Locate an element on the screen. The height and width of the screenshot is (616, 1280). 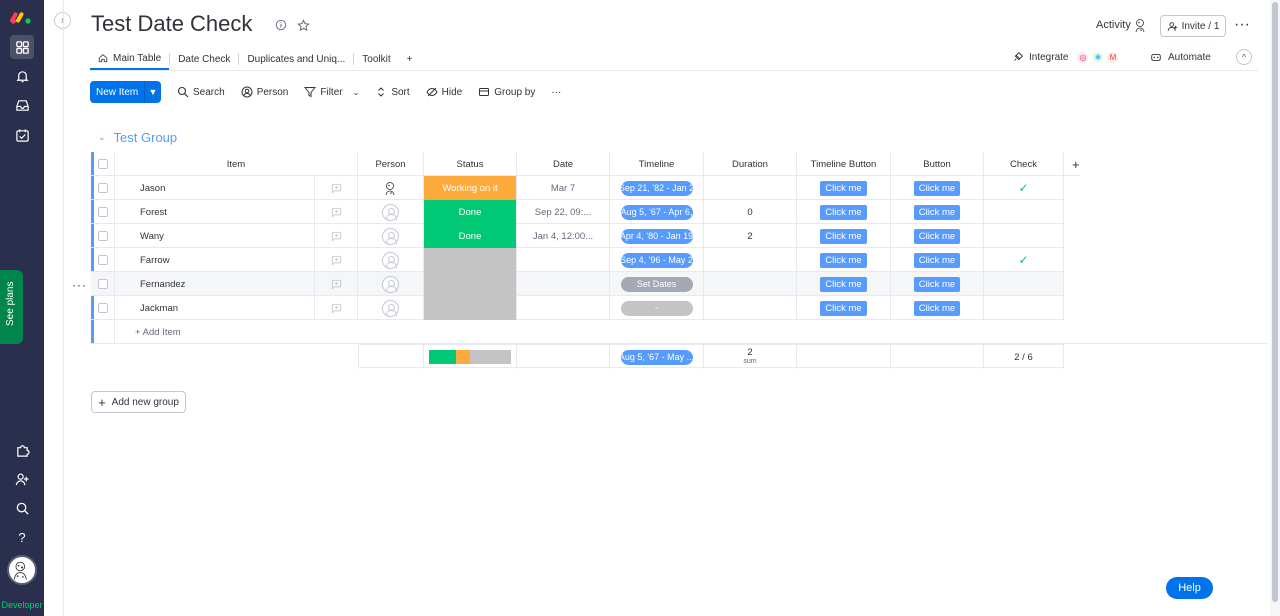
vertical-scrollbar is located at coordinates (1275, 308).